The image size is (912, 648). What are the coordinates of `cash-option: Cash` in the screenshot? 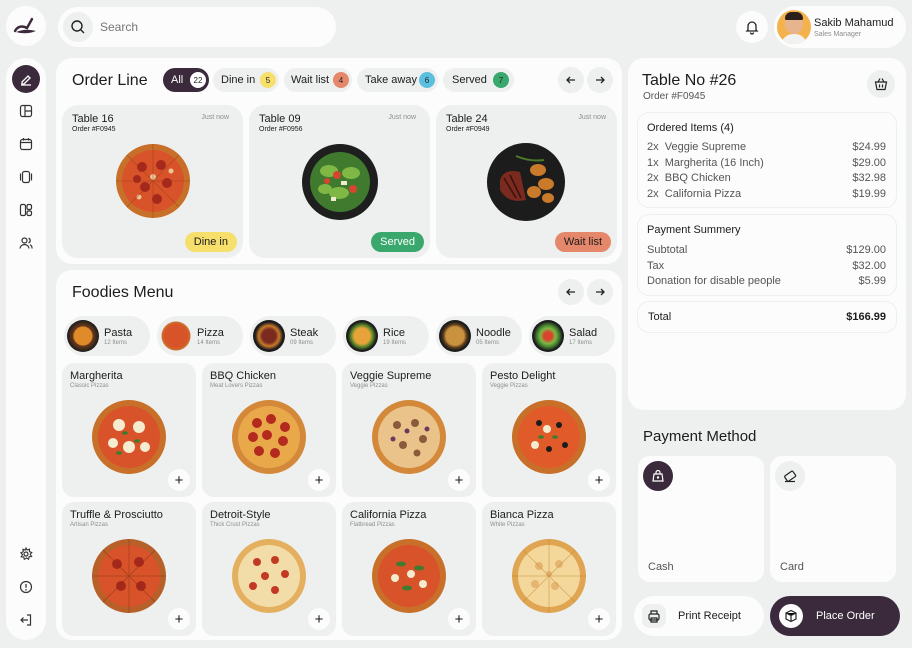 It's located at (701, 519).